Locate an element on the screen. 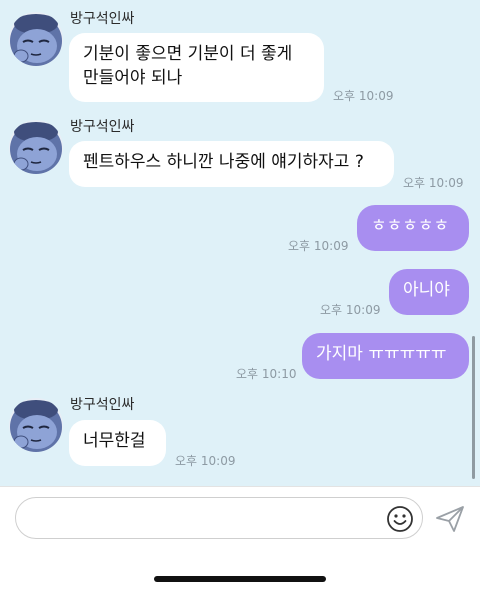  message-text: 펜트하우스 하니깐 나중에 얘기하자고 ? is located at coordinates (223, 162).